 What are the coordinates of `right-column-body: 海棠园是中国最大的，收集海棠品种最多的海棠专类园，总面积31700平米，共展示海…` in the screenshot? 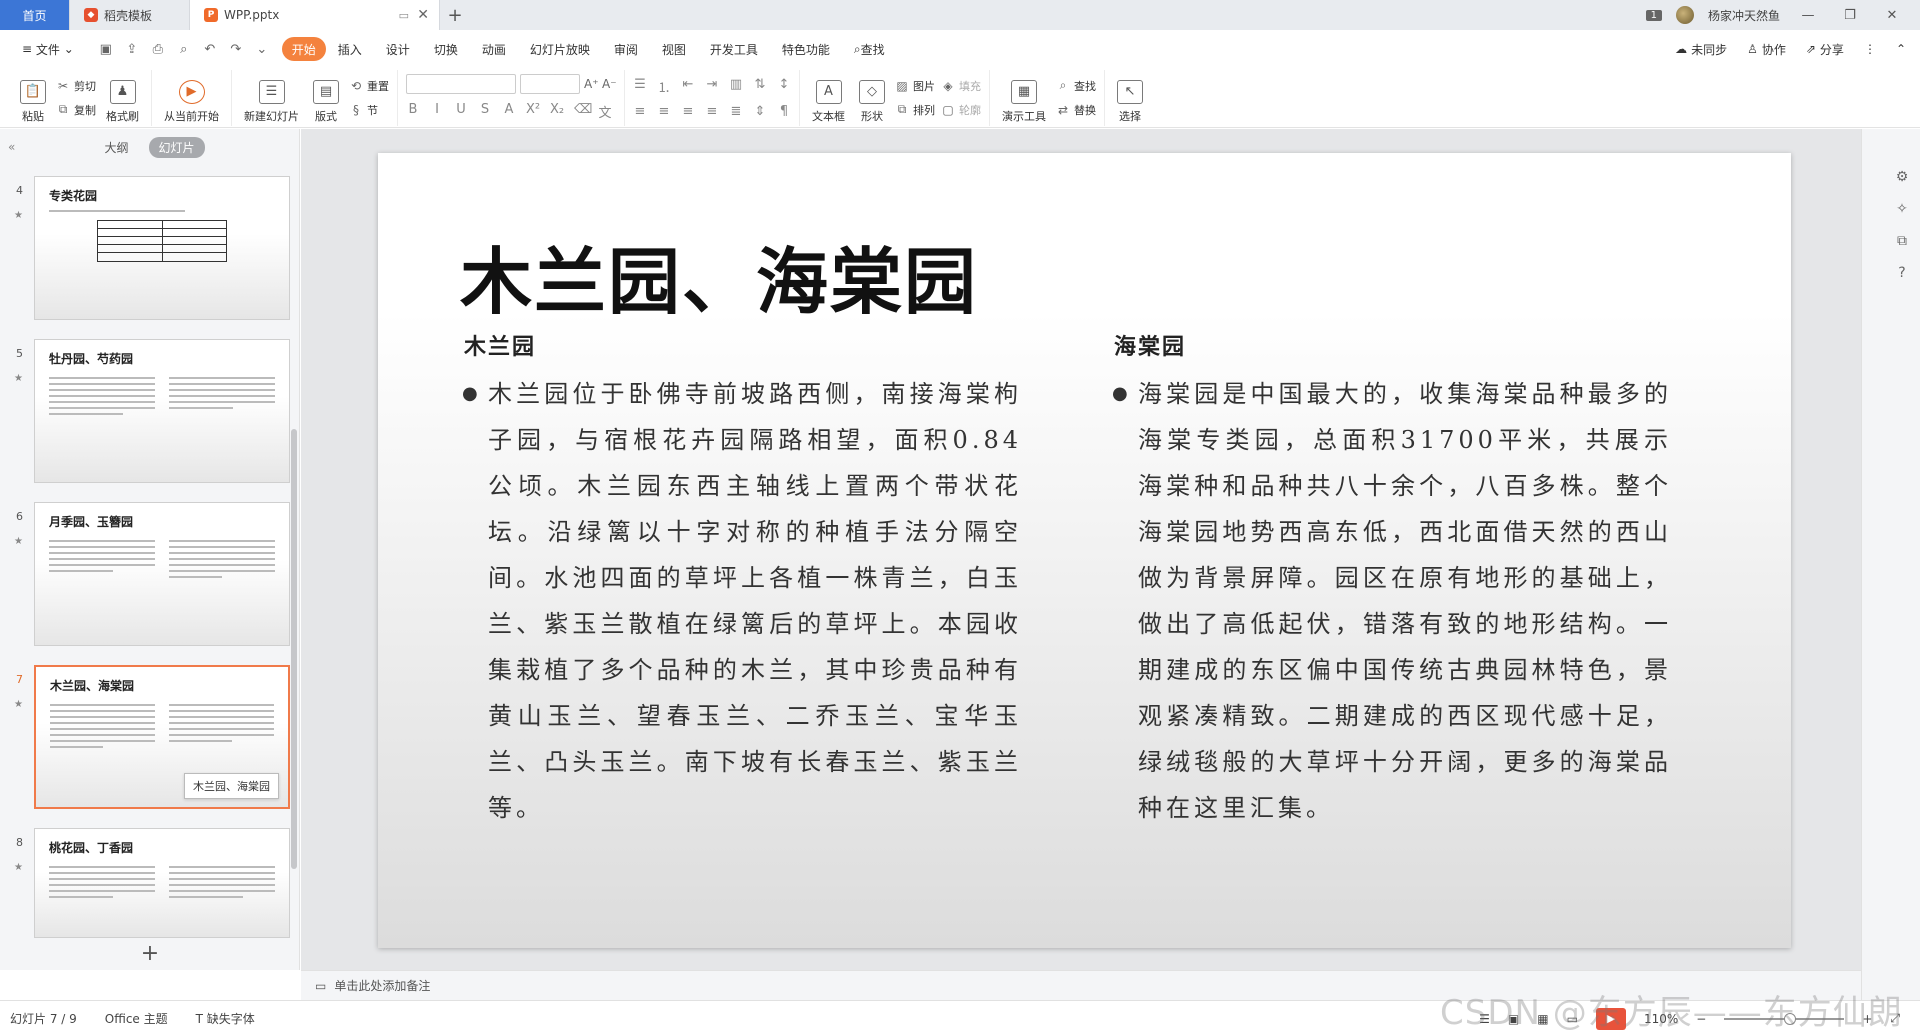 It's located at (1392, 601).